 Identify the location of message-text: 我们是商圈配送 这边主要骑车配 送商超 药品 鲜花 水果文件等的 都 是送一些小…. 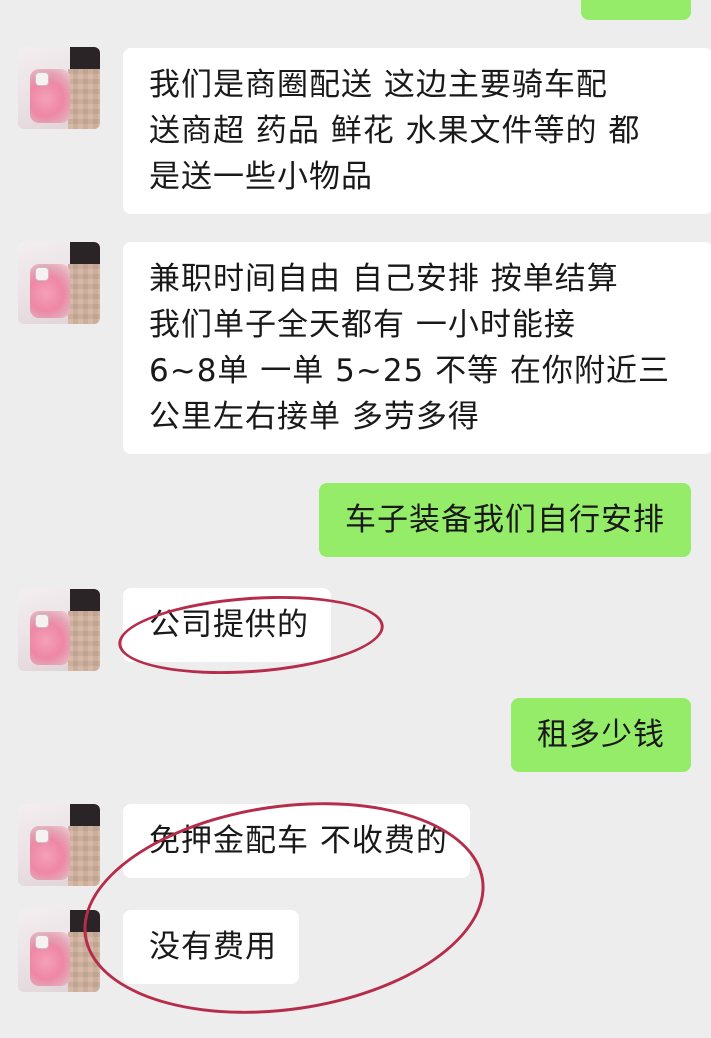
(395, 131).